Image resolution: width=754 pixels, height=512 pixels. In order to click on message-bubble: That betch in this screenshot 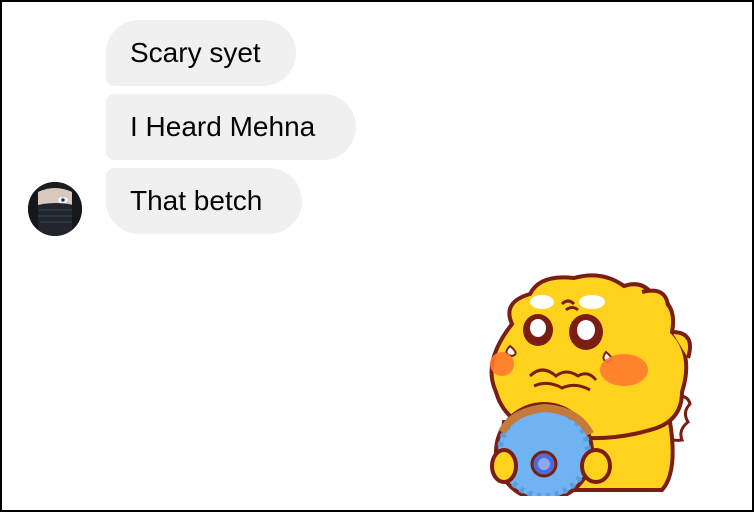, I will do `click(204, 201)`.